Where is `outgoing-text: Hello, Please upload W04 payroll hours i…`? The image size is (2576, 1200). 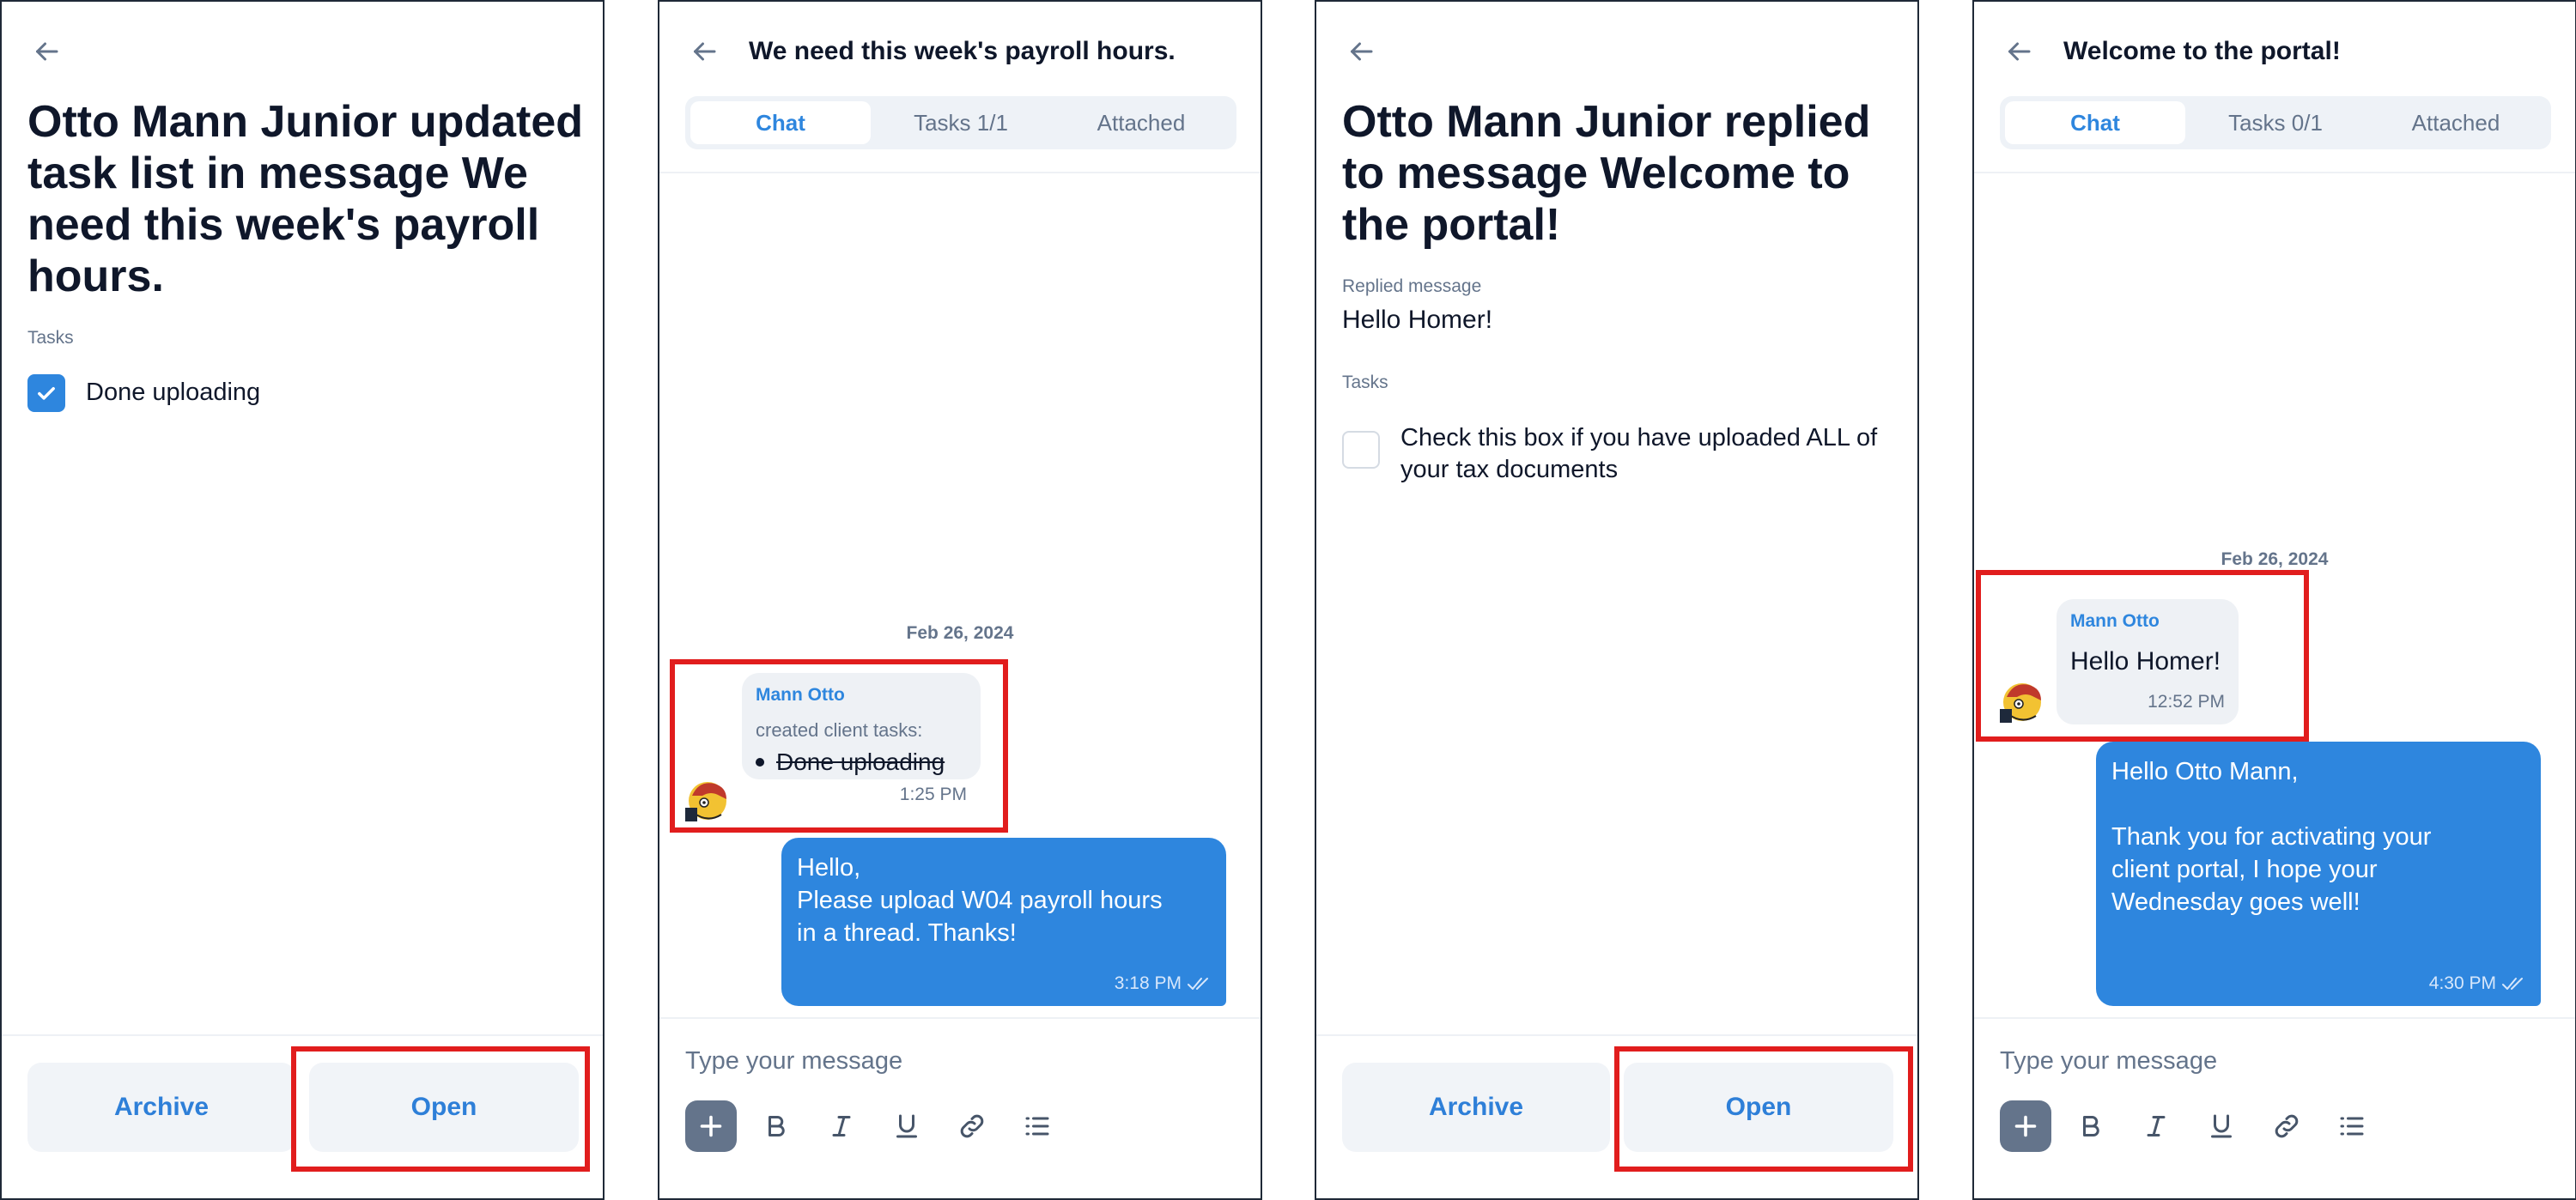 outgoing-text: Hello, Please upload W04 payroll hours i… is located at coordinates (980, 900).